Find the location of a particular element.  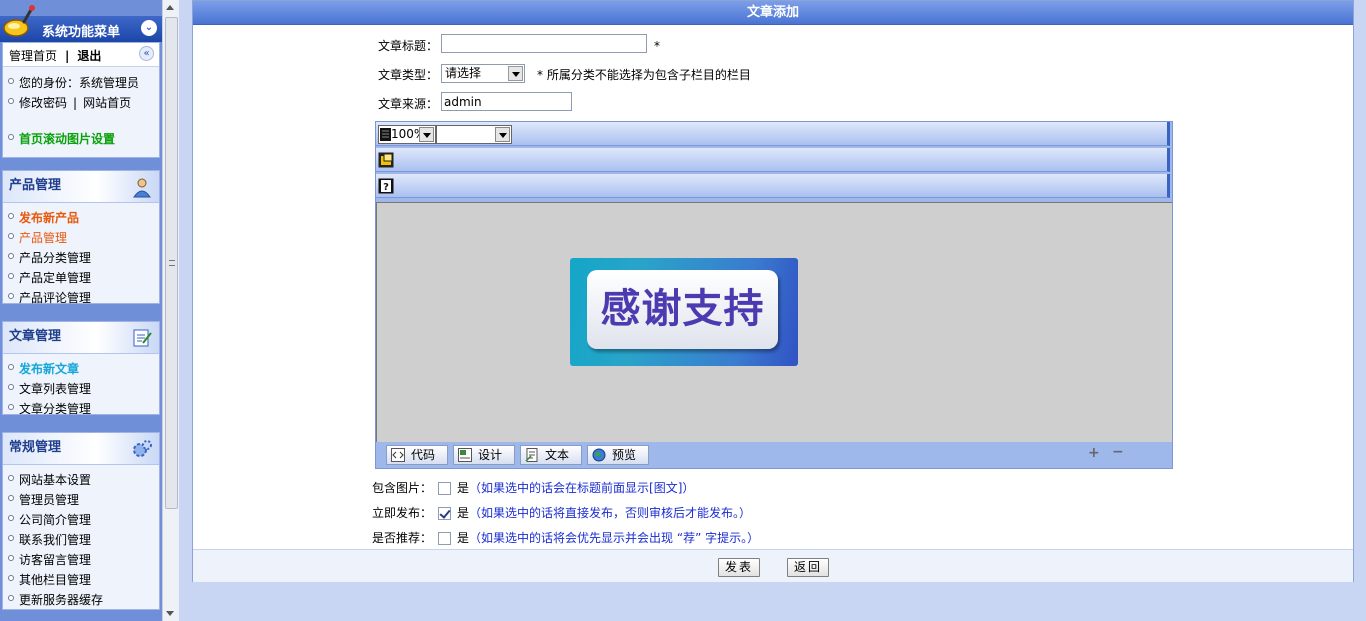

tab-preview: 预览 is located at coordinates (618, 455).